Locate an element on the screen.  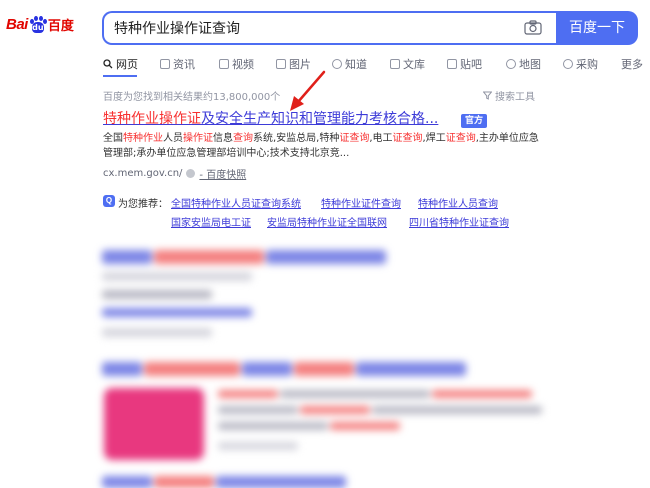
document-icon is located at coordinates (395, 64).